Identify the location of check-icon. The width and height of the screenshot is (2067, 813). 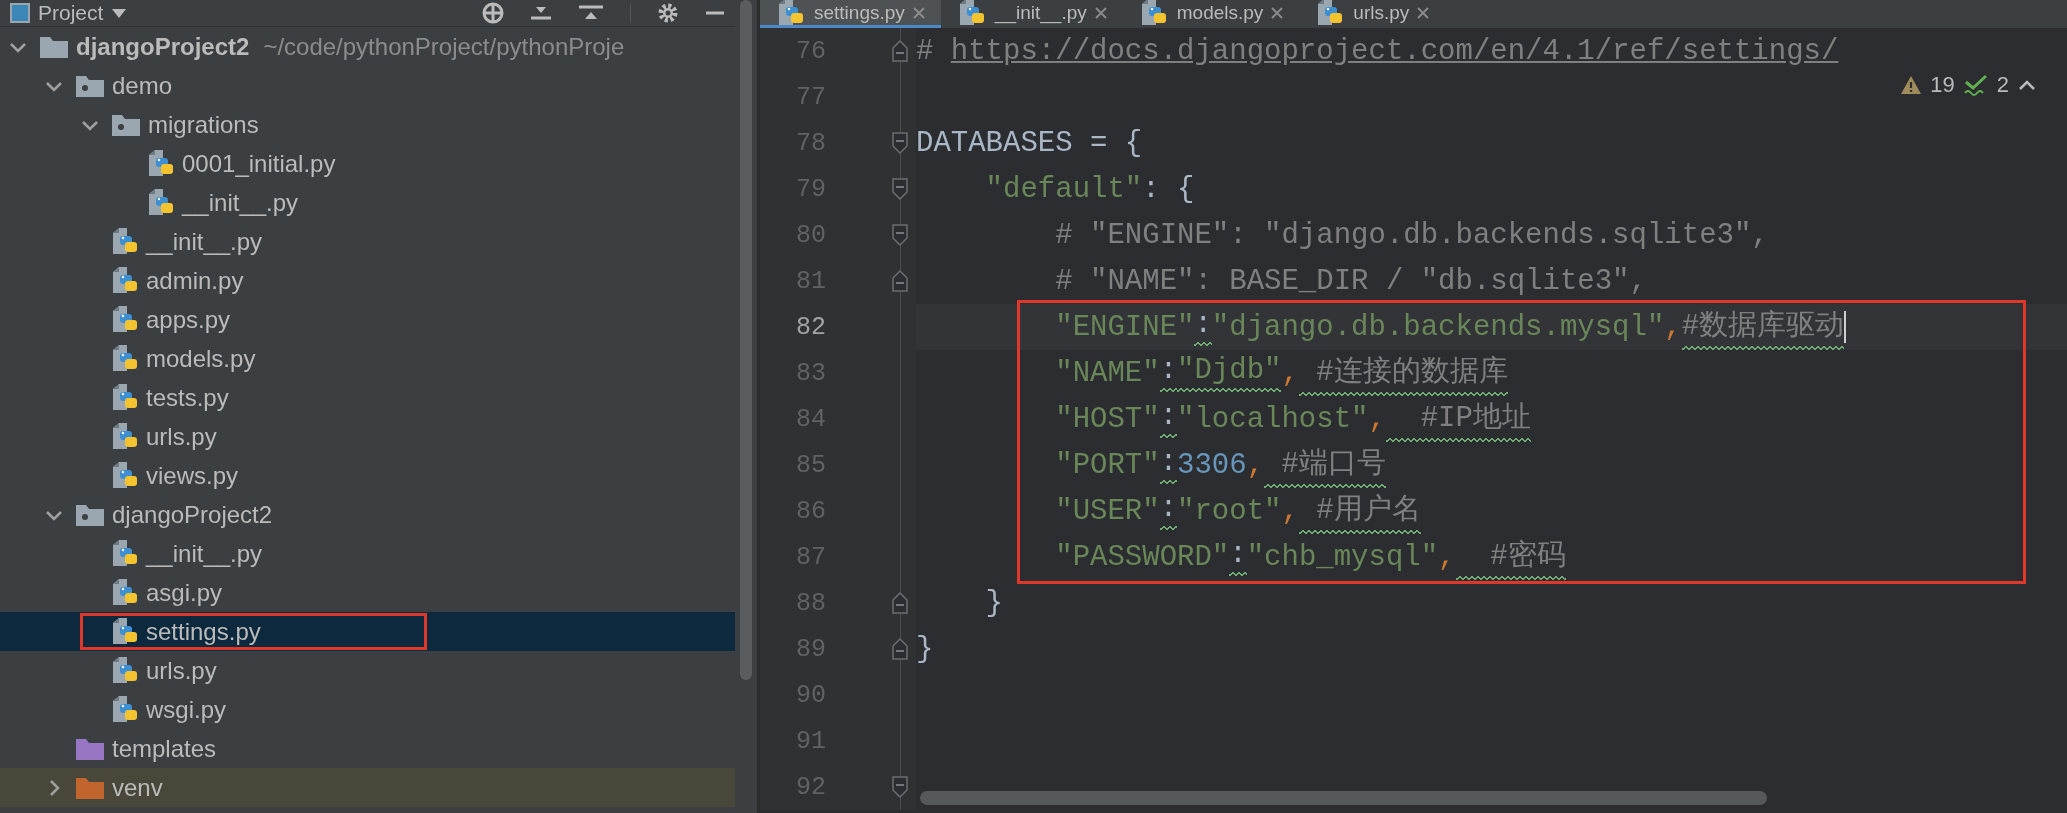
(1975, 85).